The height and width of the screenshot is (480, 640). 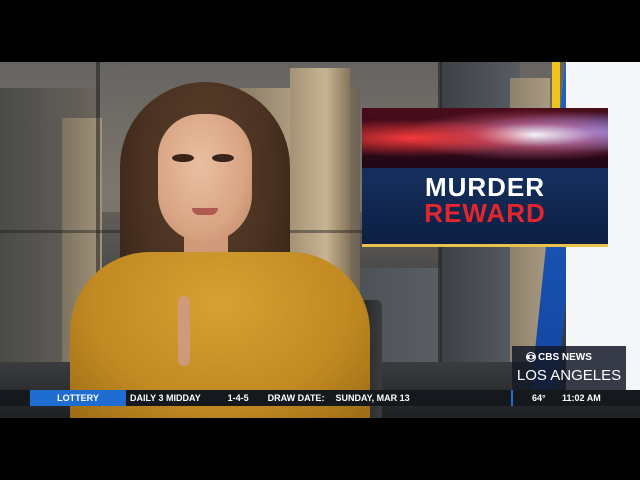 I want to click on draw-date: SUNDAY, MAR 13, so click(x=372, y=398).